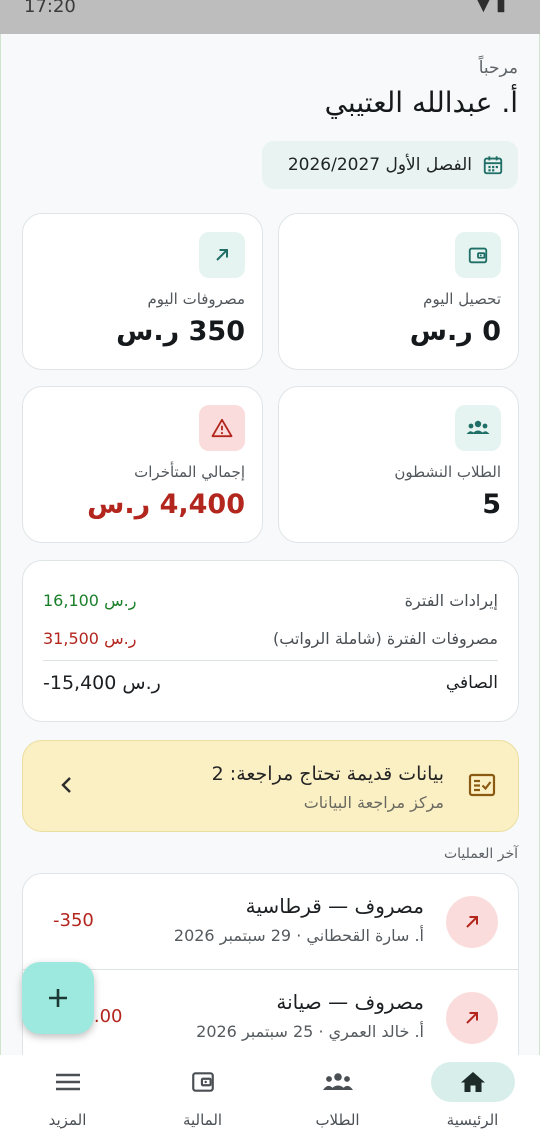 The width and height of the screenshot is (540, 1140). What do you see at coordinates (498, 68) in the screenshot?
I see `greeting: مرحباً` at bounding box center [498, 68].